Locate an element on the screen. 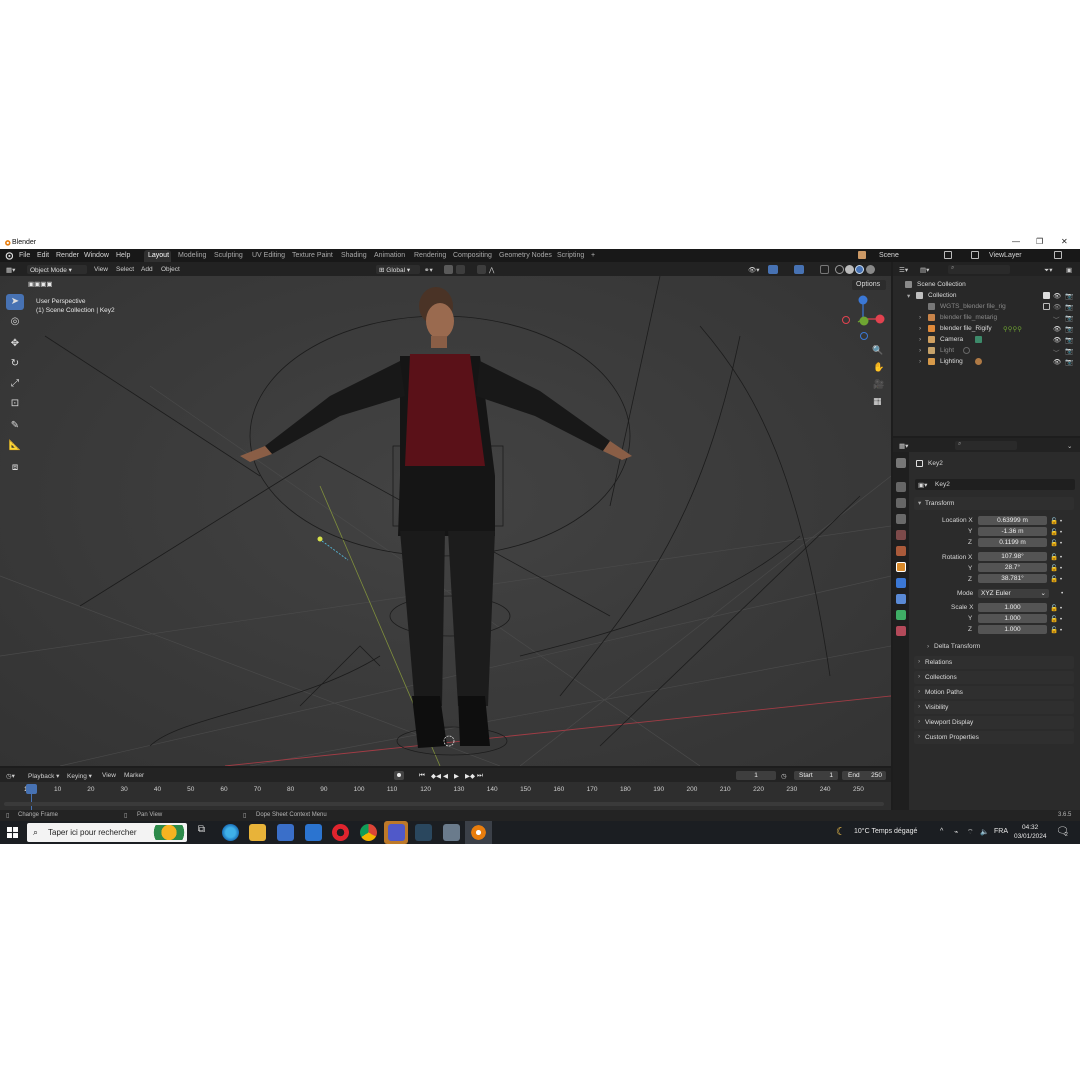 The width and height of the screenshot is (1080, 1080). transform-tool: ⊡ is located at coordinates (15, 404).